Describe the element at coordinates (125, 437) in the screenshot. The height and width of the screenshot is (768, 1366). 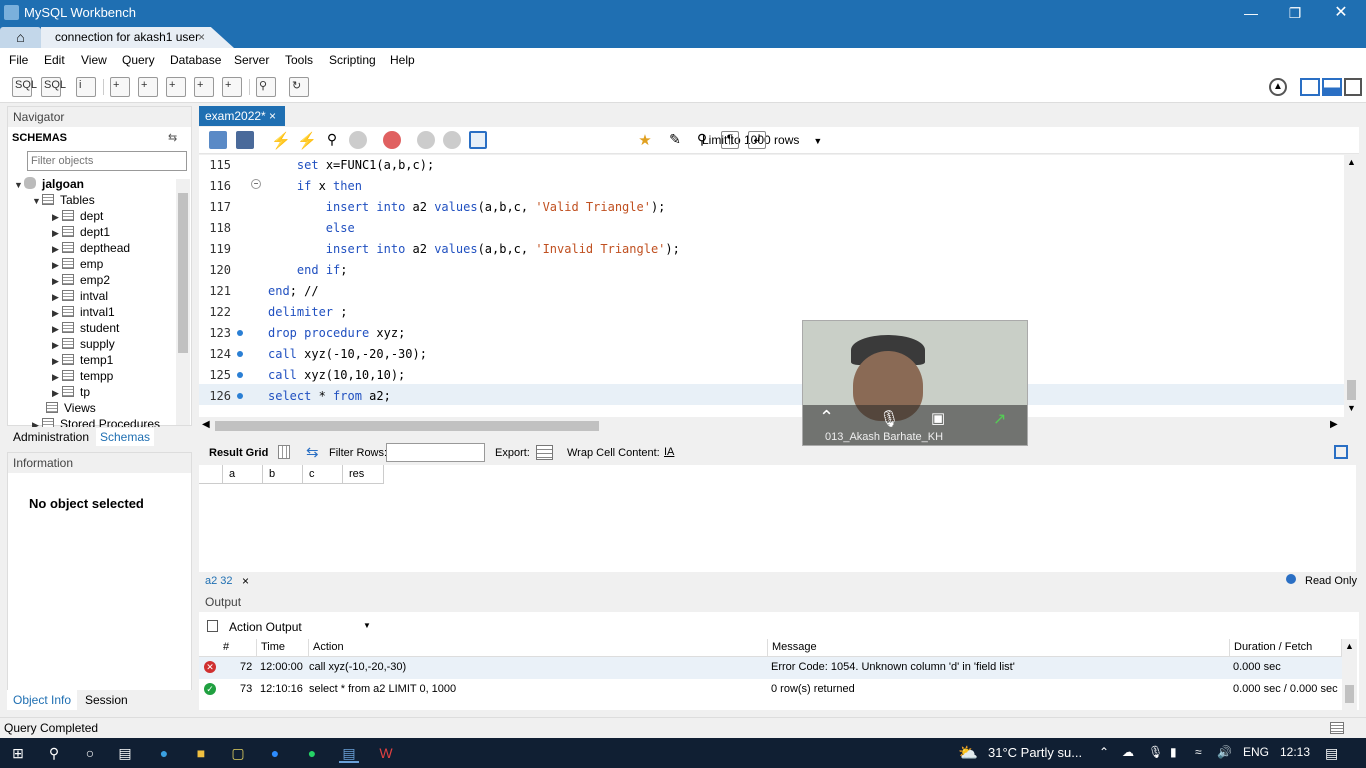
I see `tab-schemas: Schemas` at that location.